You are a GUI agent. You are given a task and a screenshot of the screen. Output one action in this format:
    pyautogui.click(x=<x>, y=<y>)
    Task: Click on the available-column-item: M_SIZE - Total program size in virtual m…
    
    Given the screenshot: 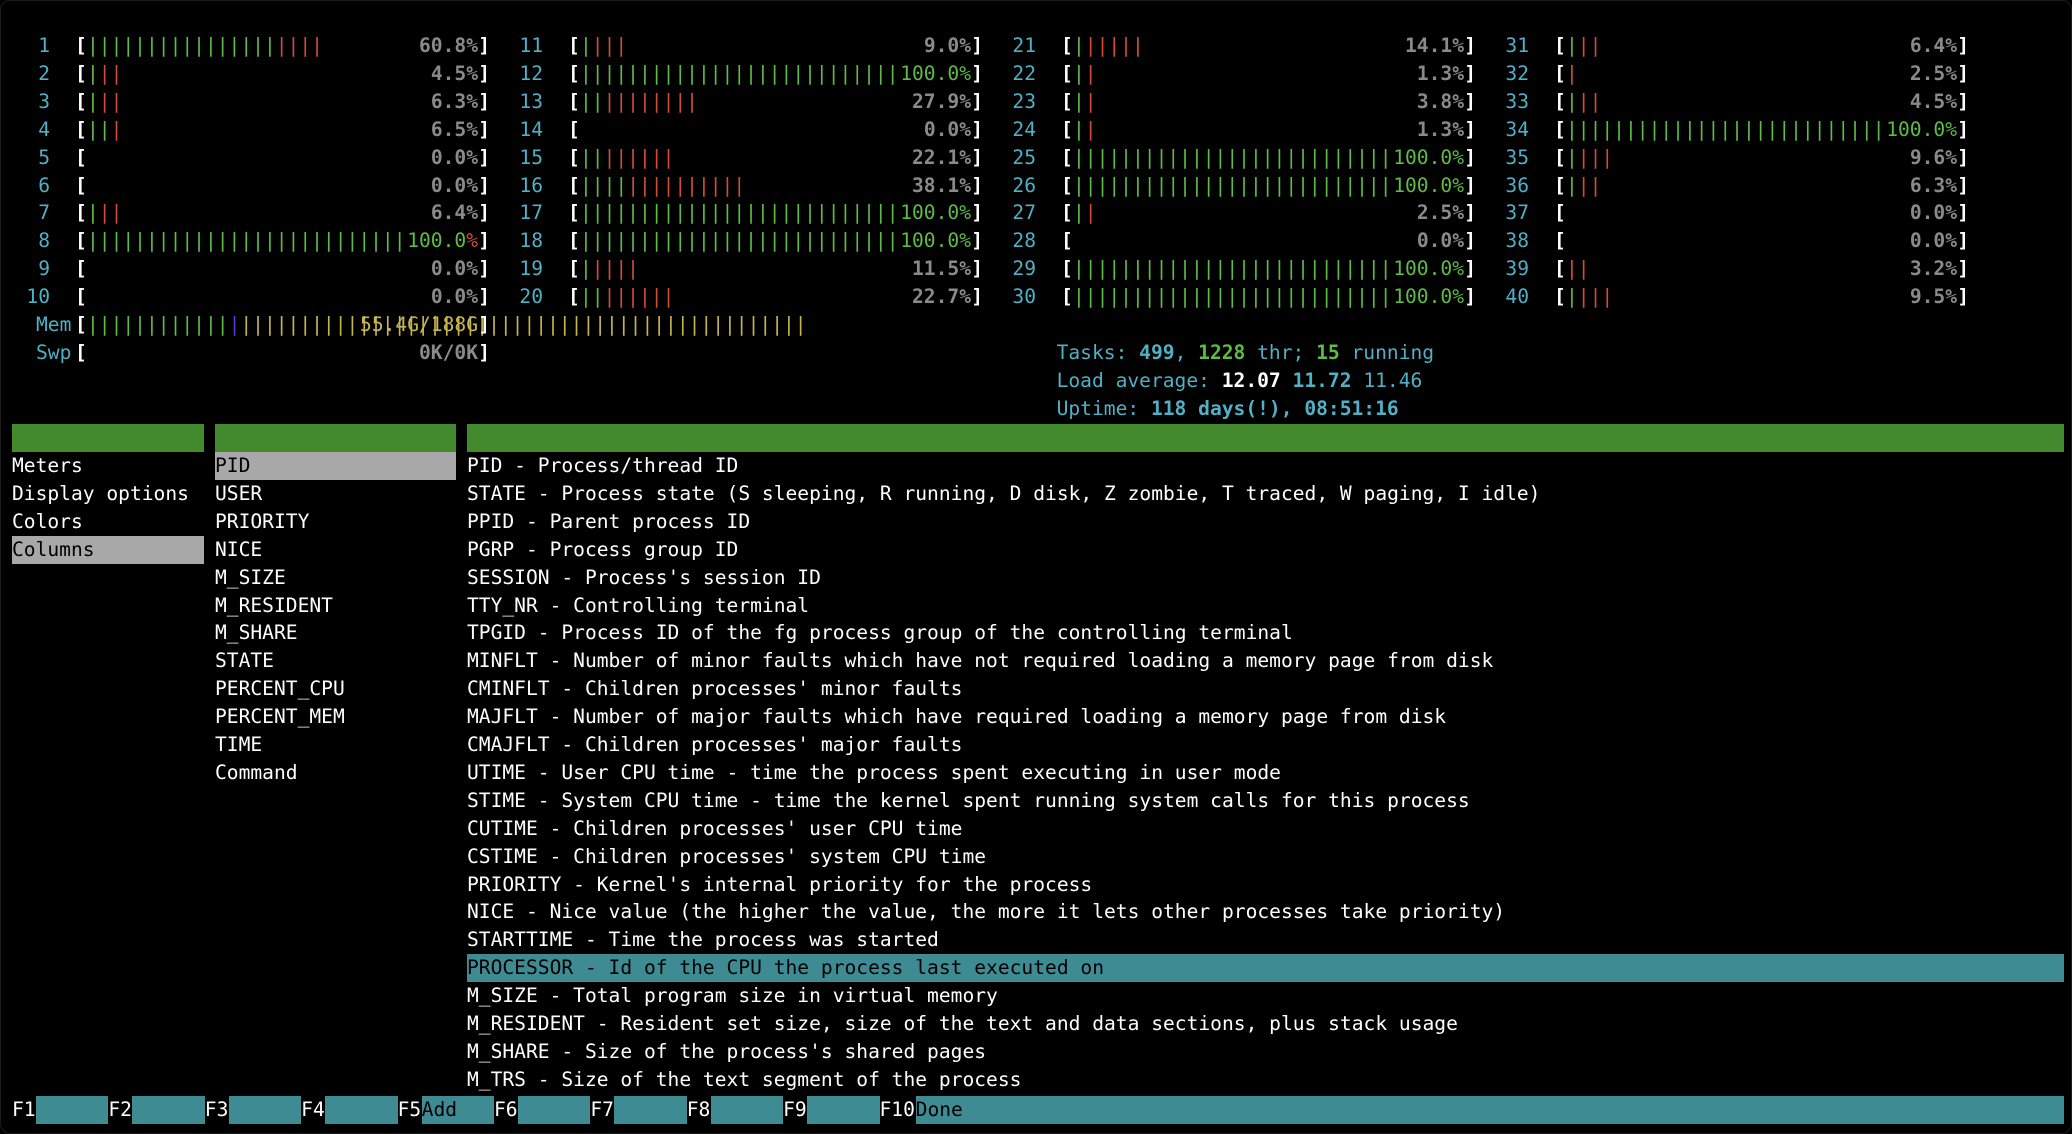 What is the action you would take?
    pyautogui.click(x=1265, y=996)
    